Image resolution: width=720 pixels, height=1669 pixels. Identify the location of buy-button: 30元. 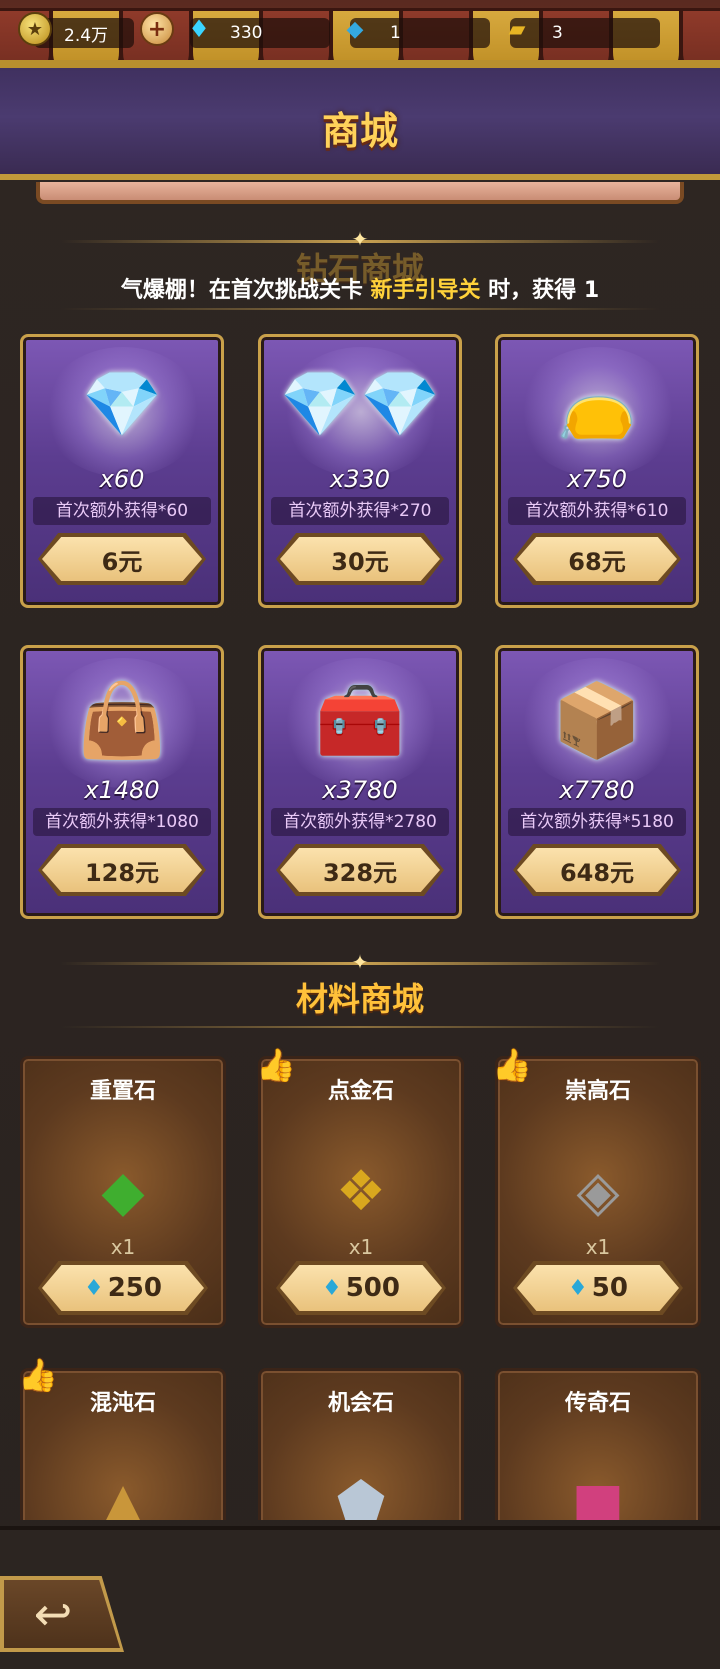
(360, 559).